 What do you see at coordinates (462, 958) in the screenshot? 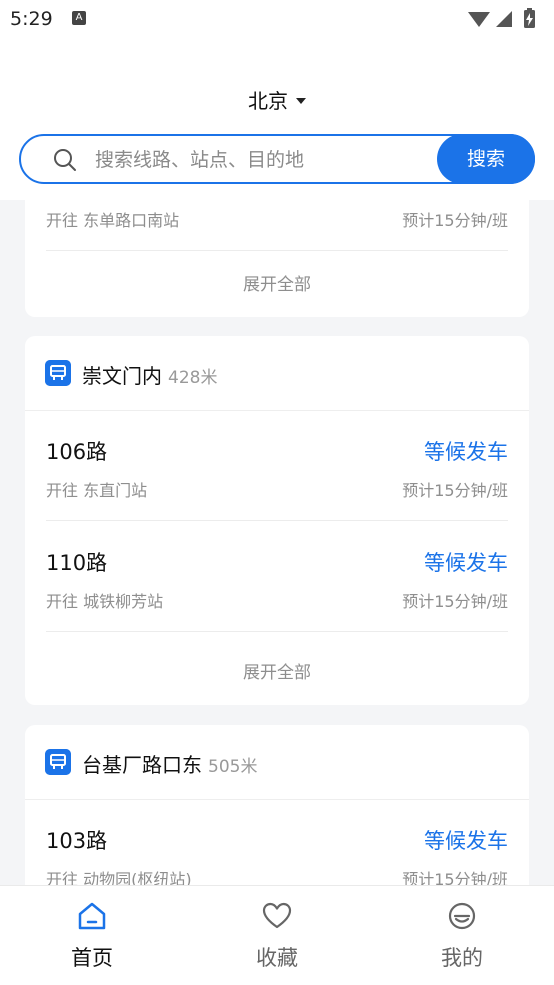
I see `nav-profile-label: 我的` at bounding box center [462, 958].